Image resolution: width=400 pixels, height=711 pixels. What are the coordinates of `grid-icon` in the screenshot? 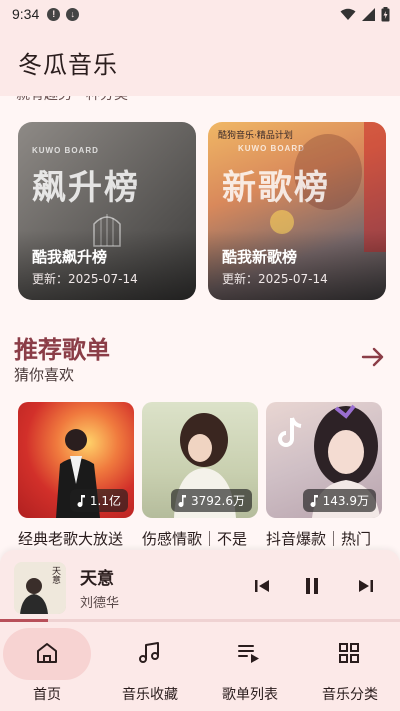 It's located at (349, 653).